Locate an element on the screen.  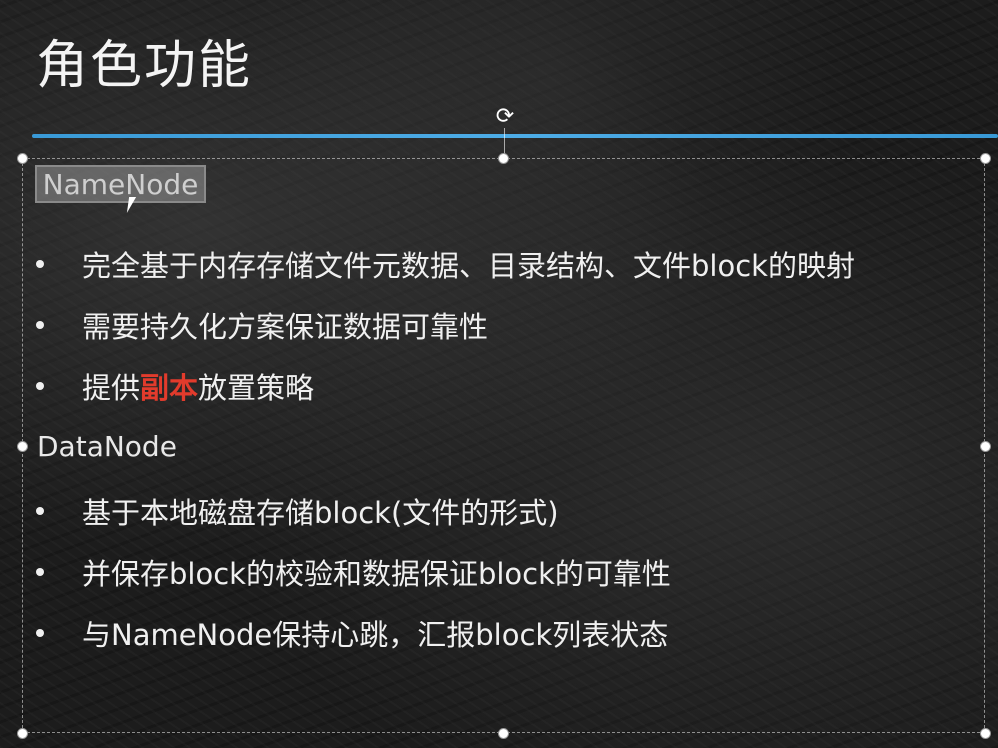
namenode-bullet-3: 提供 副本 放置策略 is located at coordinates (175, 386).